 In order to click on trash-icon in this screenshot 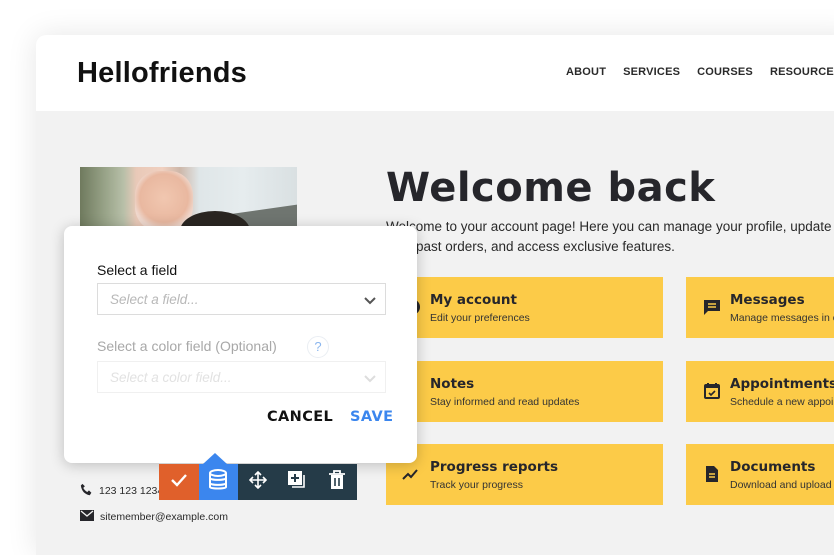, I will do `click(337, 482)`.